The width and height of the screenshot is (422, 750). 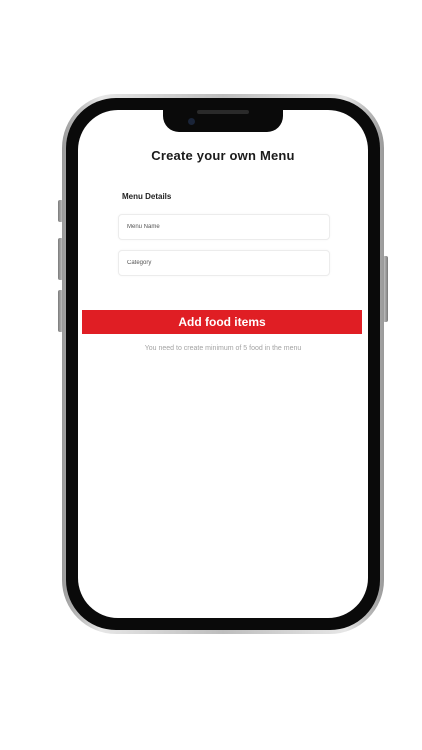 I want to click on menu-name-input, so click(x=224, y=227).